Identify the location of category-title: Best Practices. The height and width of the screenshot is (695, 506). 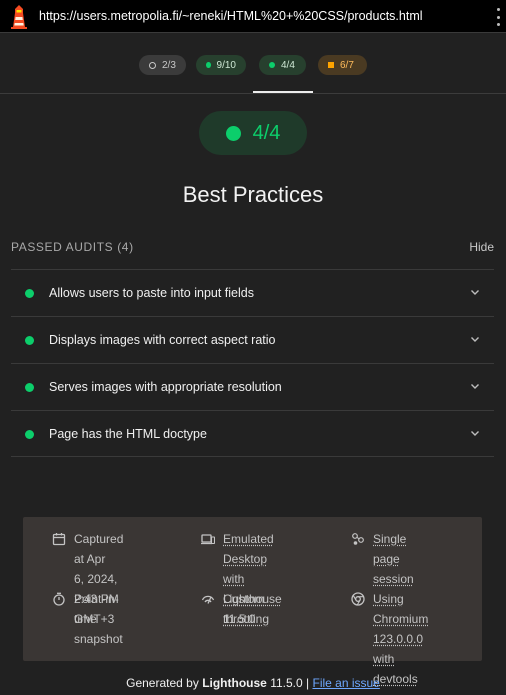
(253, 194).